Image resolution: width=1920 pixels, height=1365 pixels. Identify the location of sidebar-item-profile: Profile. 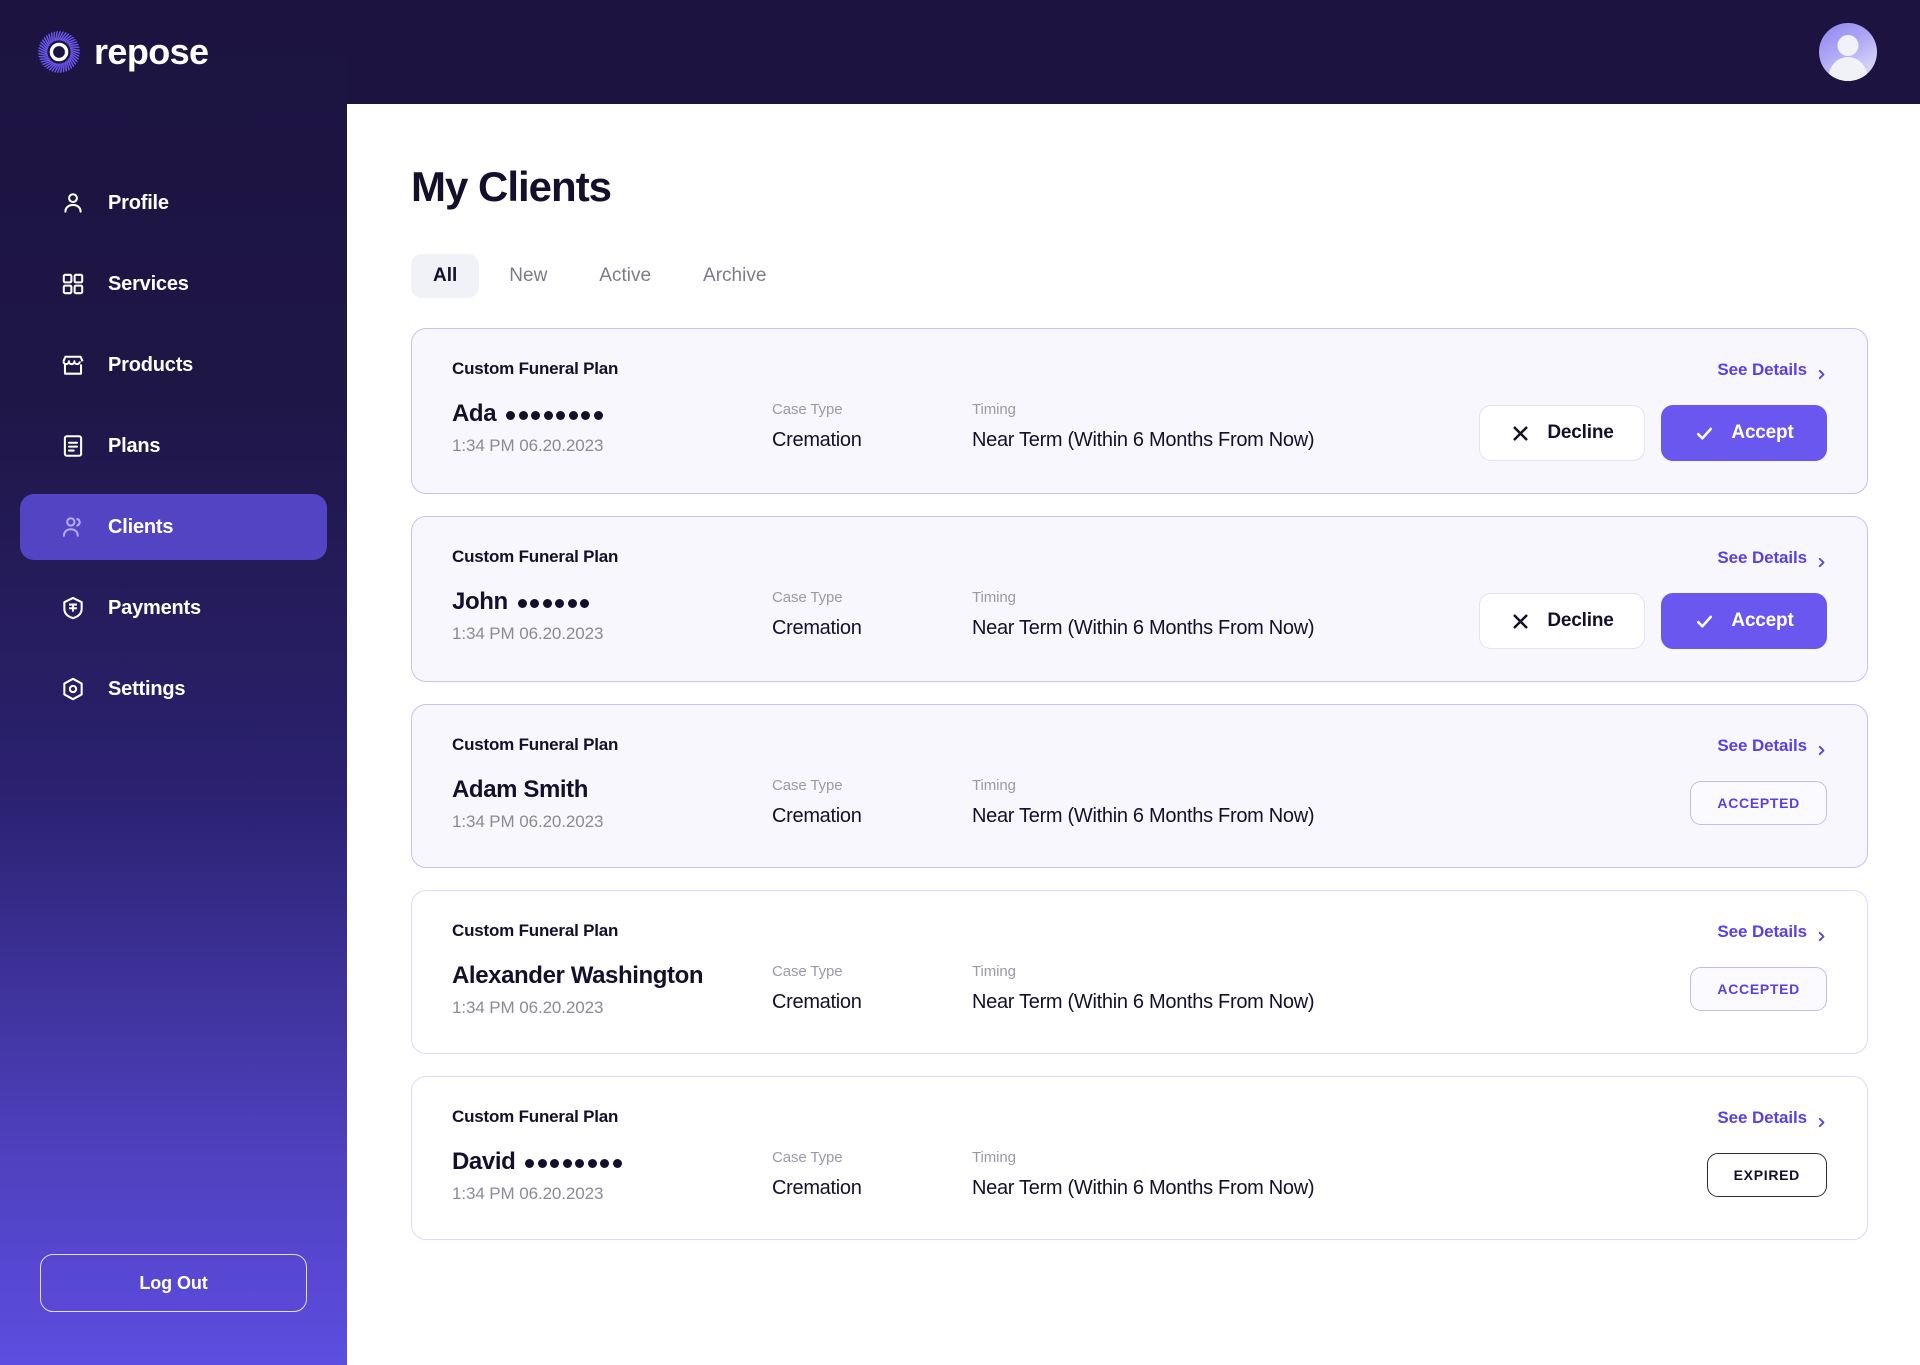
(173, 203).